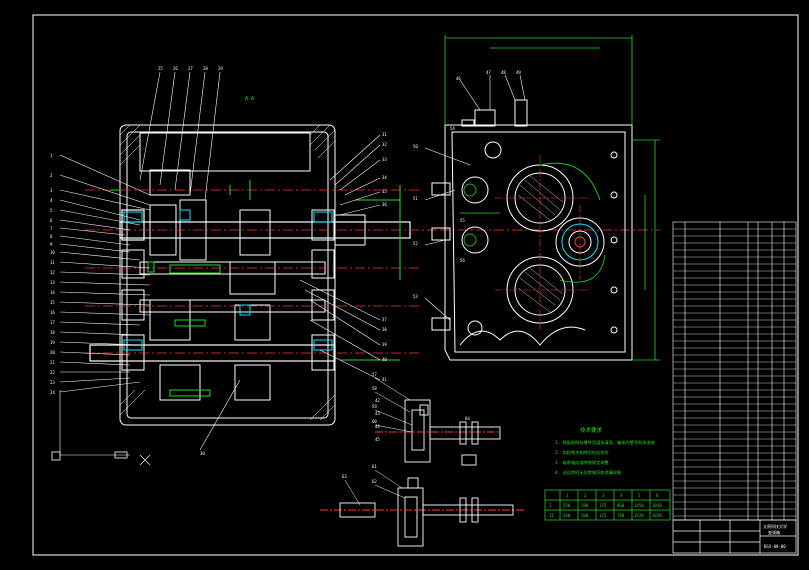 This screenshot has height=570, width=809. What do you see at coordinates (52, 292) in the screenshot?
I see `svg-text: 14` at bounding box center [52, 292].